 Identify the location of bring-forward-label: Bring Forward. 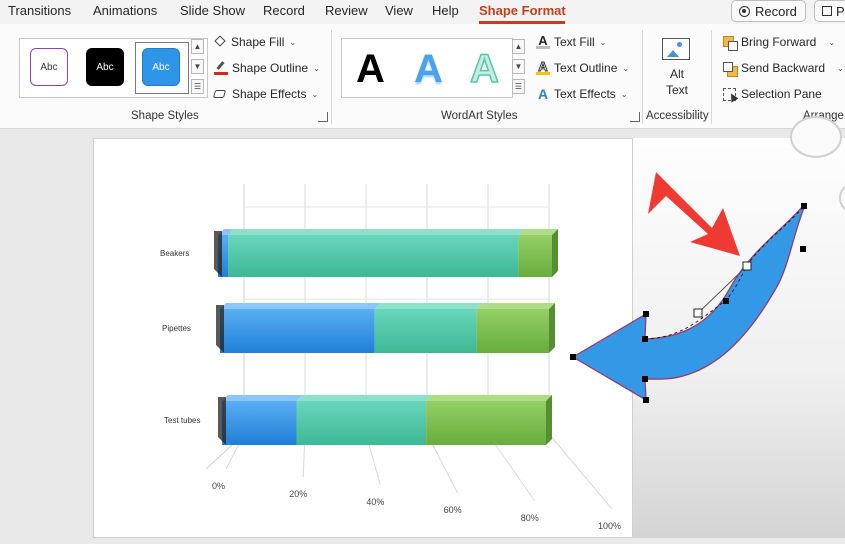
(779, 42).